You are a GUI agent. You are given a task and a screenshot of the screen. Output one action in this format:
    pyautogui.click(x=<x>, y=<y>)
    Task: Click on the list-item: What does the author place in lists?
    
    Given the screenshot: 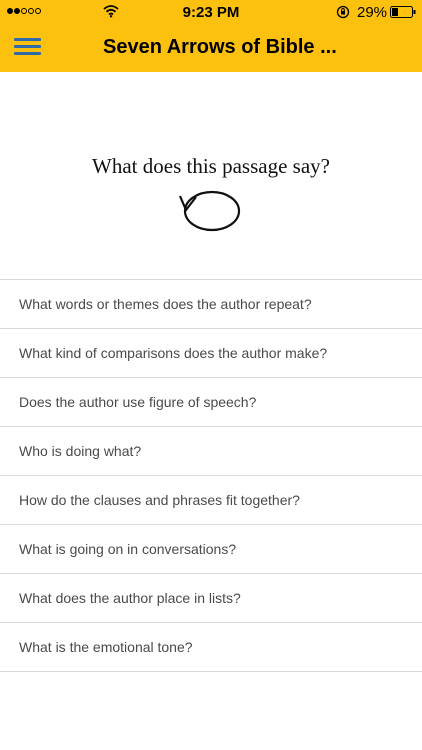 What is the action you would take?
    pyautogui.click(x=211, y=598)
    